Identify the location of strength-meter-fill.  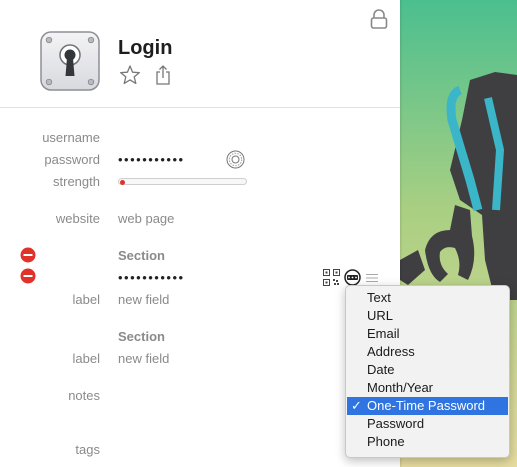
(122, 182).